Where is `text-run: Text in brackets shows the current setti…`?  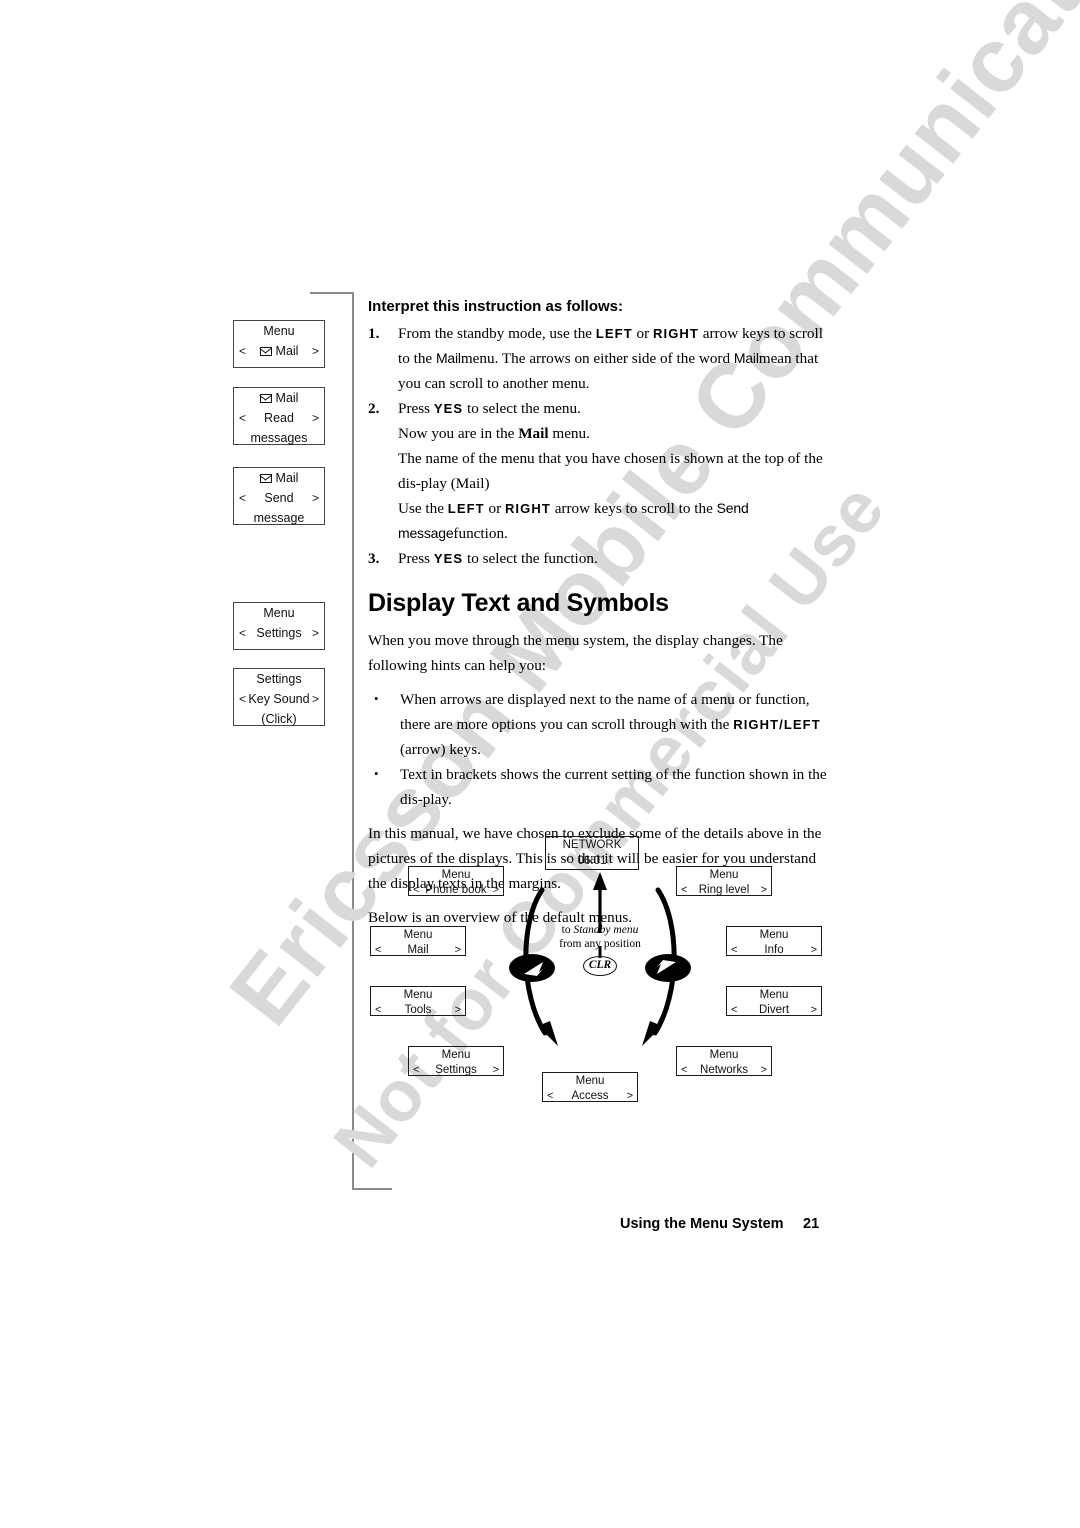
text-run: Text in brackets shows the current setti… is located at coordinates (613, 787).